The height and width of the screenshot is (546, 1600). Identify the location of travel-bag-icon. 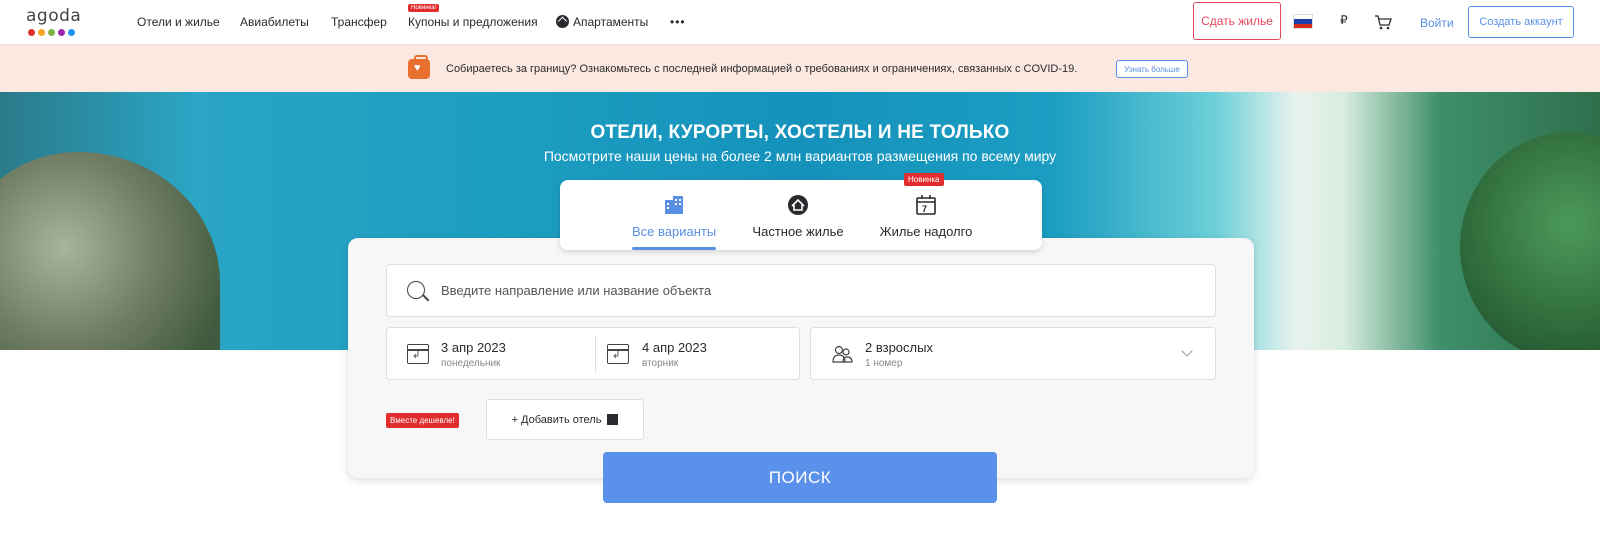
(419, 67).